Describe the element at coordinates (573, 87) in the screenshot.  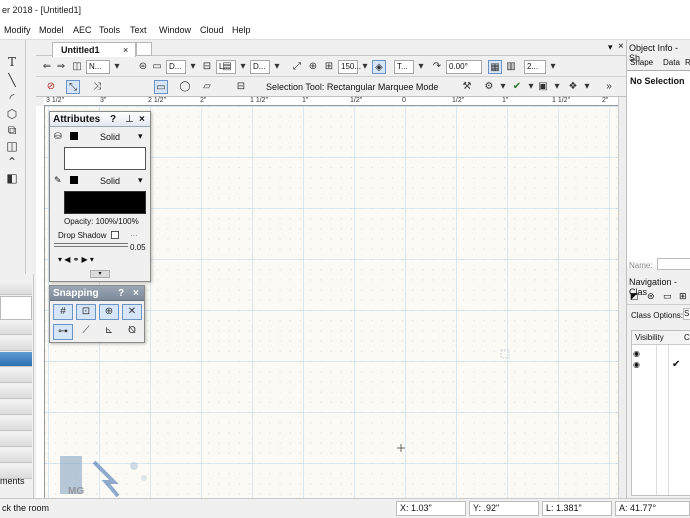
I see `plant-icon: ❖` at that location.